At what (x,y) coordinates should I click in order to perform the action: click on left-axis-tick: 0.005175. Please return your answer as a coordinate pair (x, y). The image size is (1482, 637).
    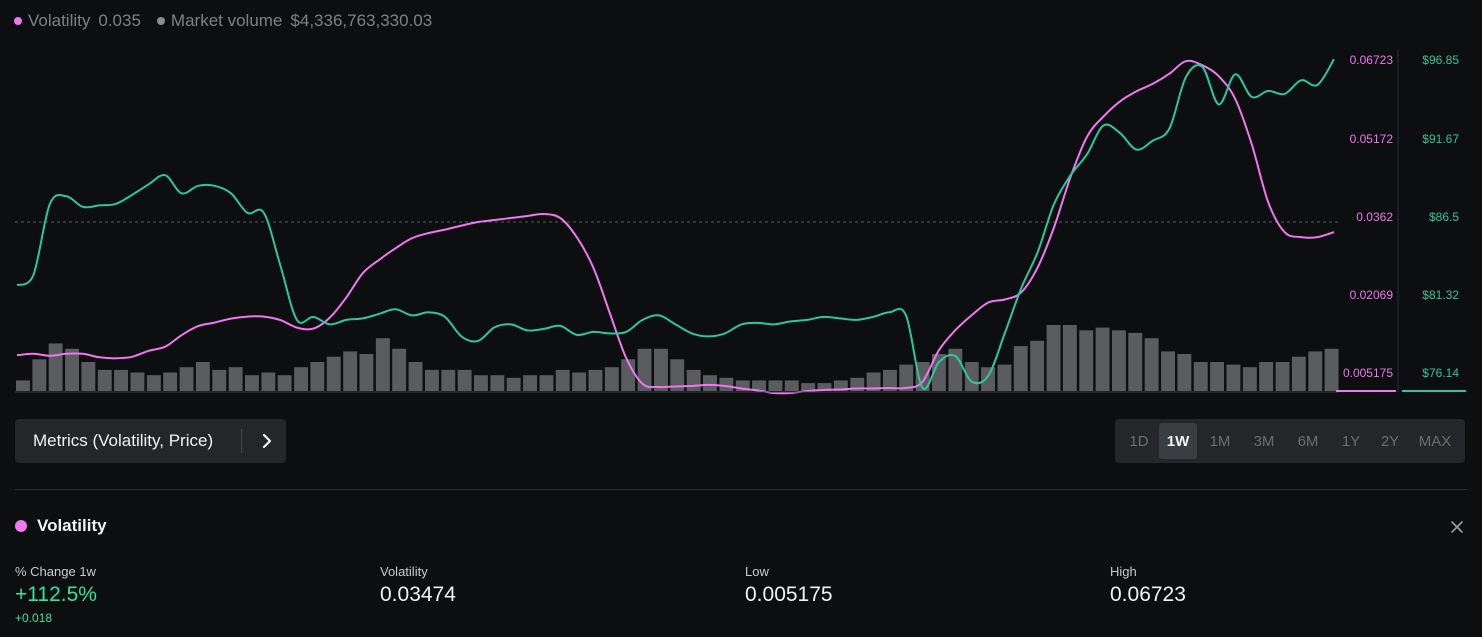
    Looking at the image, I should click on (1368, 373).